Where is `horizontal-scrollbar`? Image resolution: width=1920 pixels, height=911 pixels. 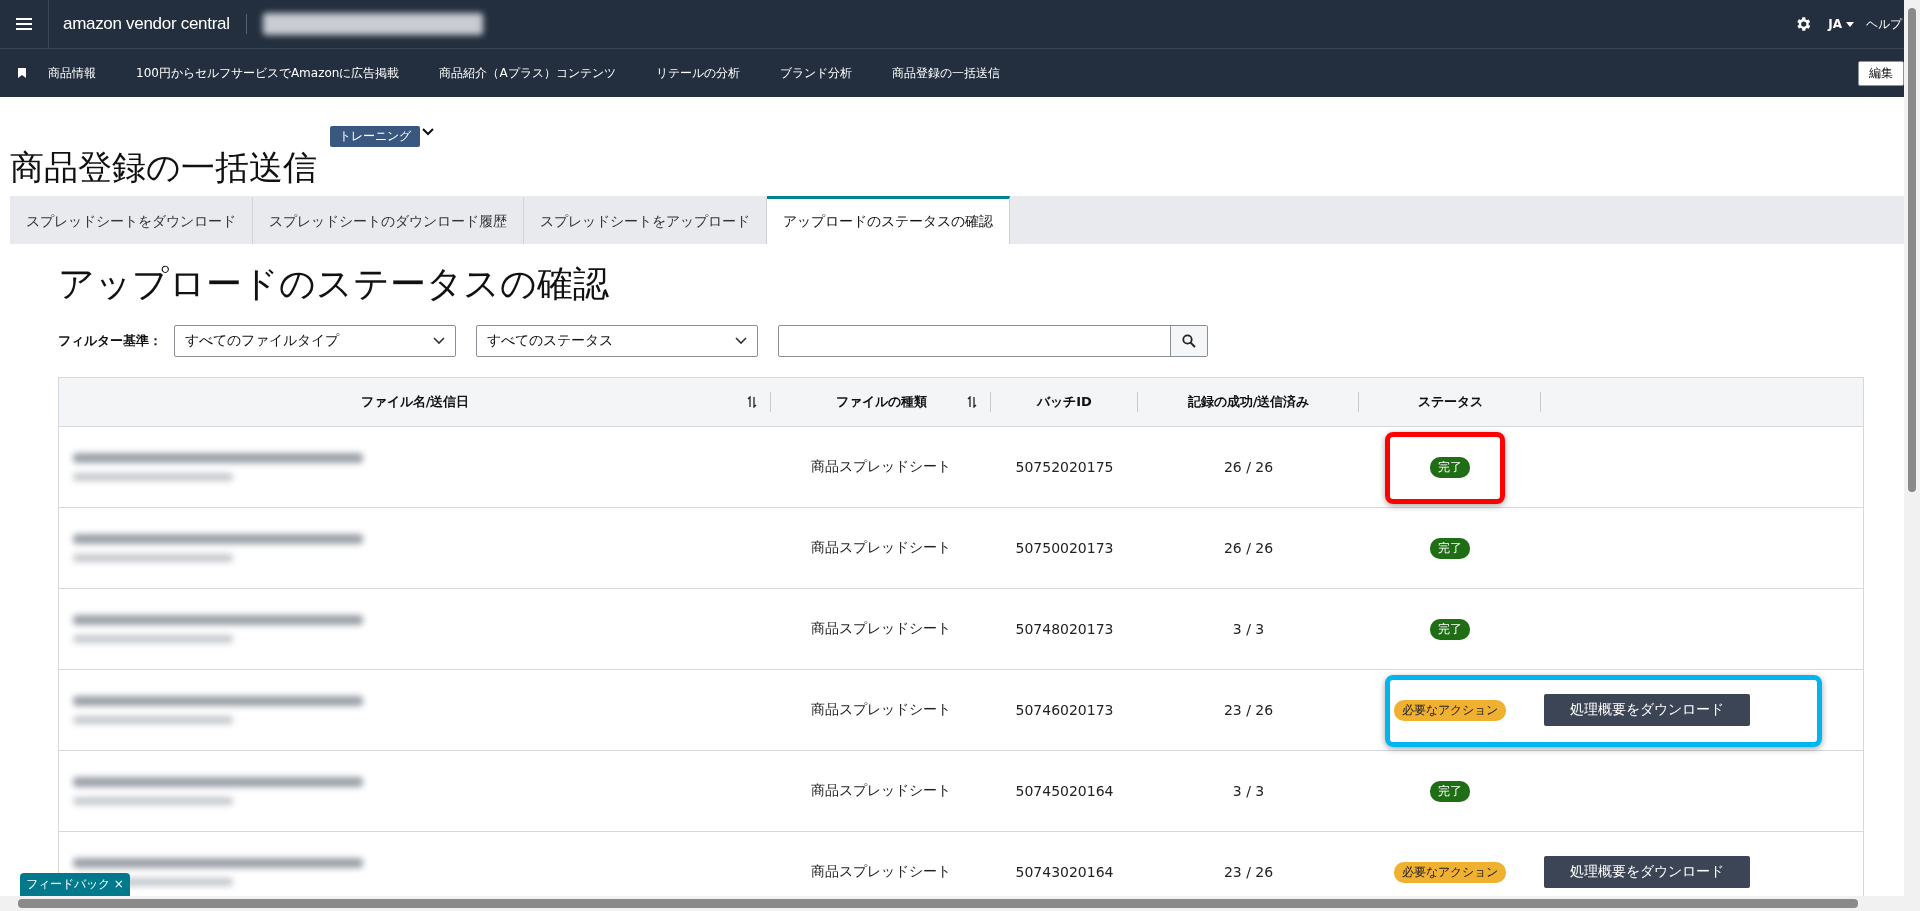 horizontal-scrollbar is located at coordinates (938, 903).